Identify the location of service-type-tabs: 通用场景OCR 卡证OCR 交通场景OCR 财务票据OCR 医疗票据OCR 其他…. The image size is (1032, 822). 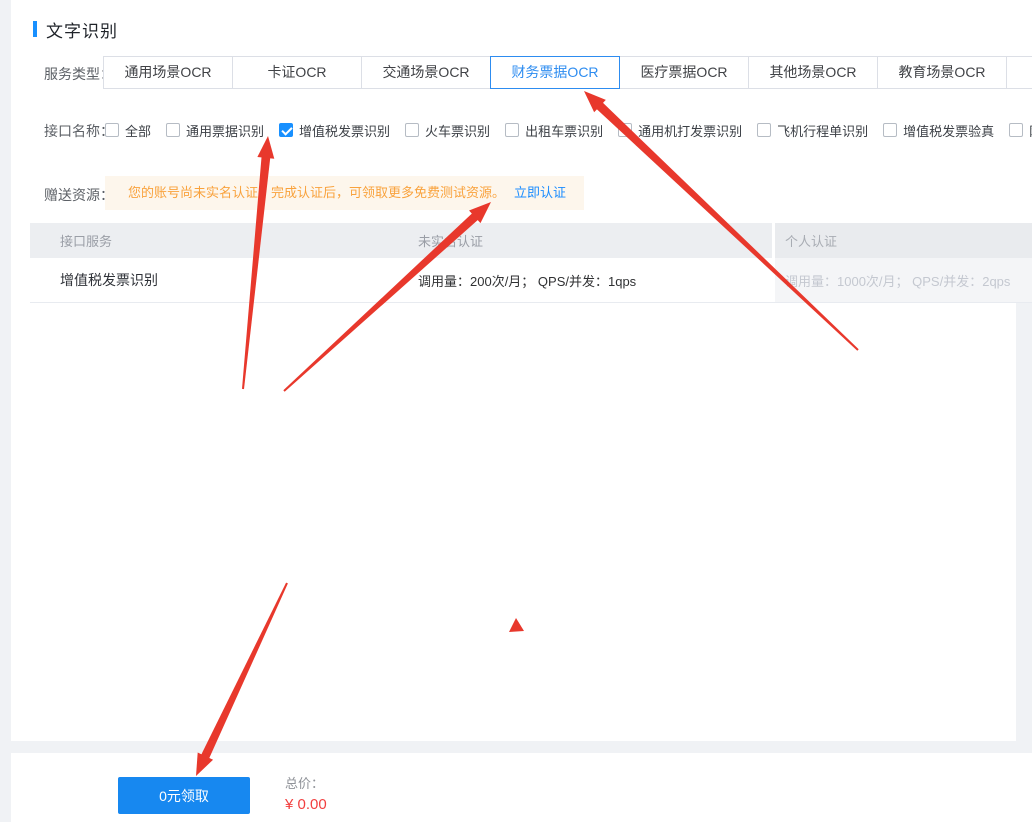
(567, 72).